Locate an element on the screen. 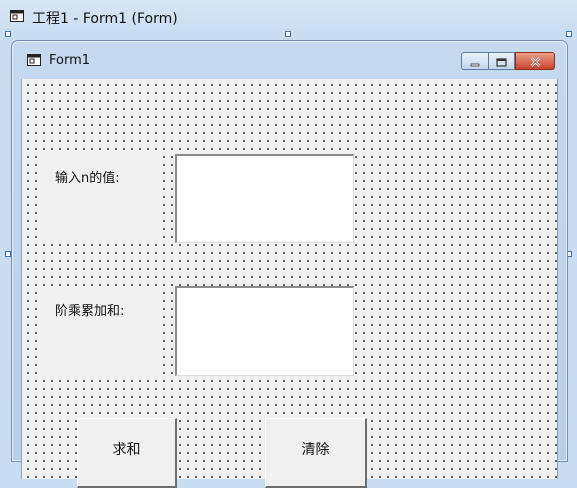 The image size is (577, 488). window-controls is located at coordinates (508, 61).